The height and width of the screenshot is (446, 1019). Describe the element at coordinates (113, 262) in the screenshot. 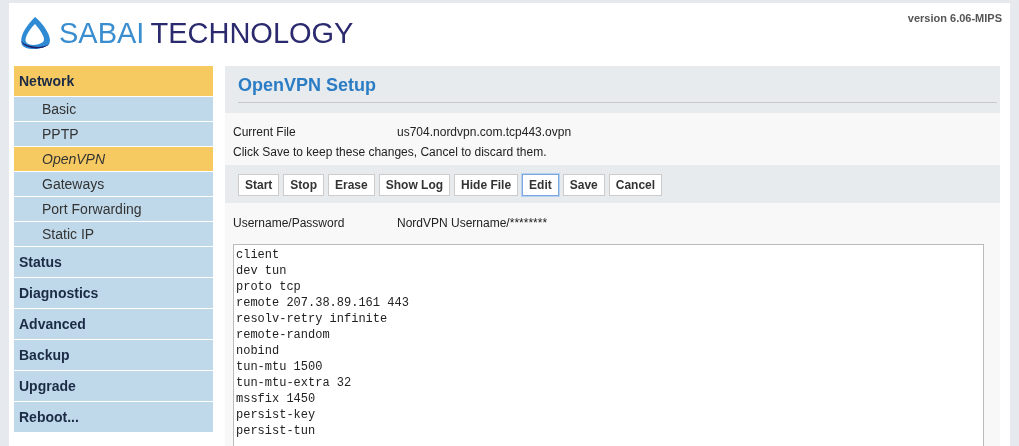

I see `sidebar-item: Status` at that location.